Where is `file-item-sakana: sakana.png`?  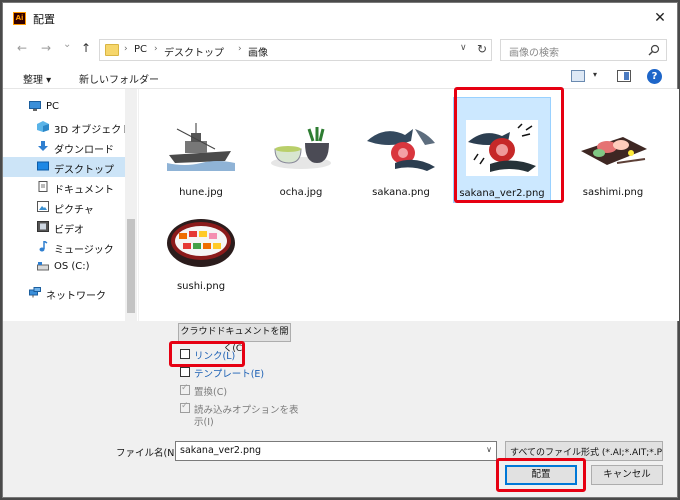 file-item-sakana: sakana.png is located at coordinates (401, 153).